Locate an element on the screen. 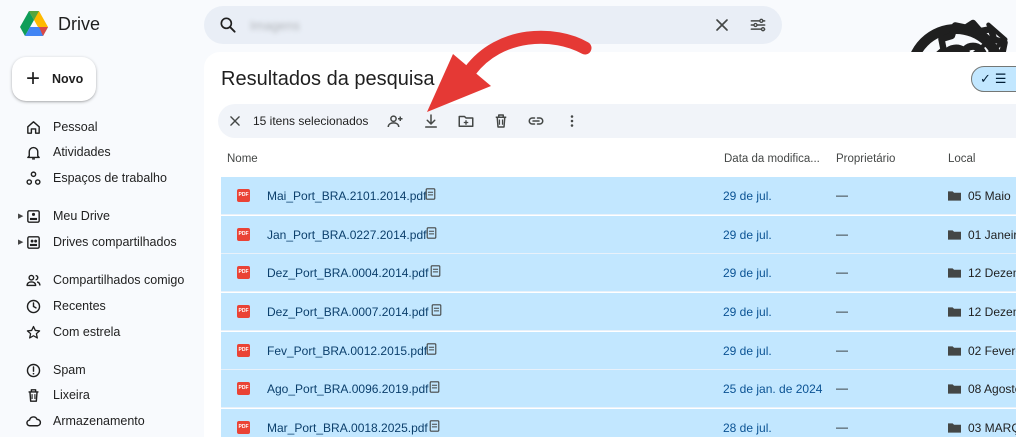 The image size is (1016, 437). sidebar-item-label: Armazenamento is located at coordinates (99, 421).